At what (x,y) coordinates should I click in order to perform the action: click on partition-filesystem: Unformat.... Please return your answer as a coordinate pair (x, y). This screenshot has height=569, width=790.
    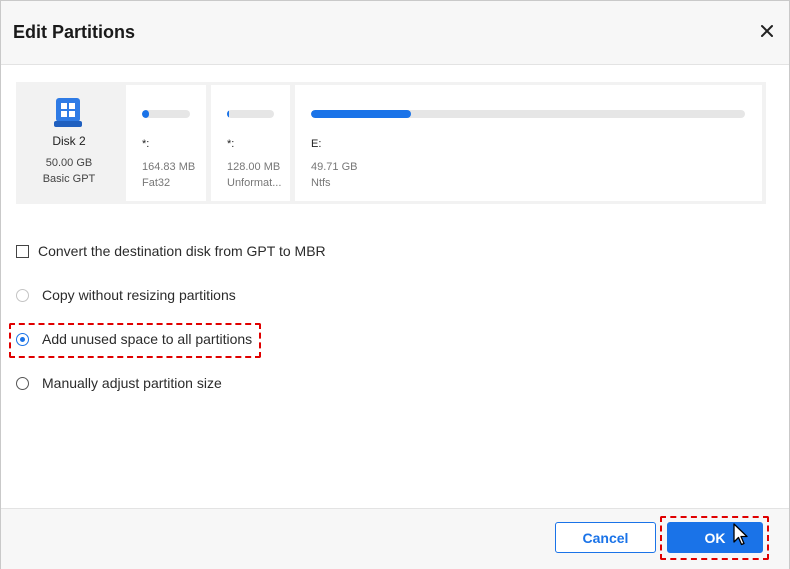
    Looking at the image, I should click on (254, 183).